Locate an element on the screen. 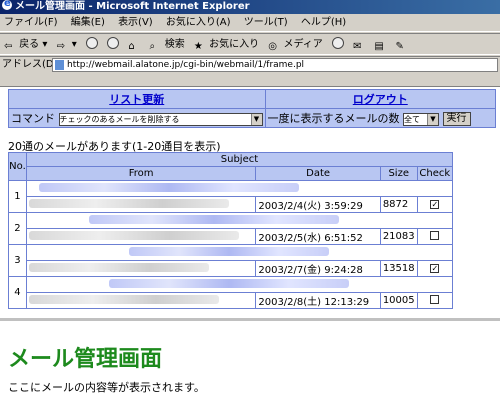  stop-icon is located at coordinates (91, 43).